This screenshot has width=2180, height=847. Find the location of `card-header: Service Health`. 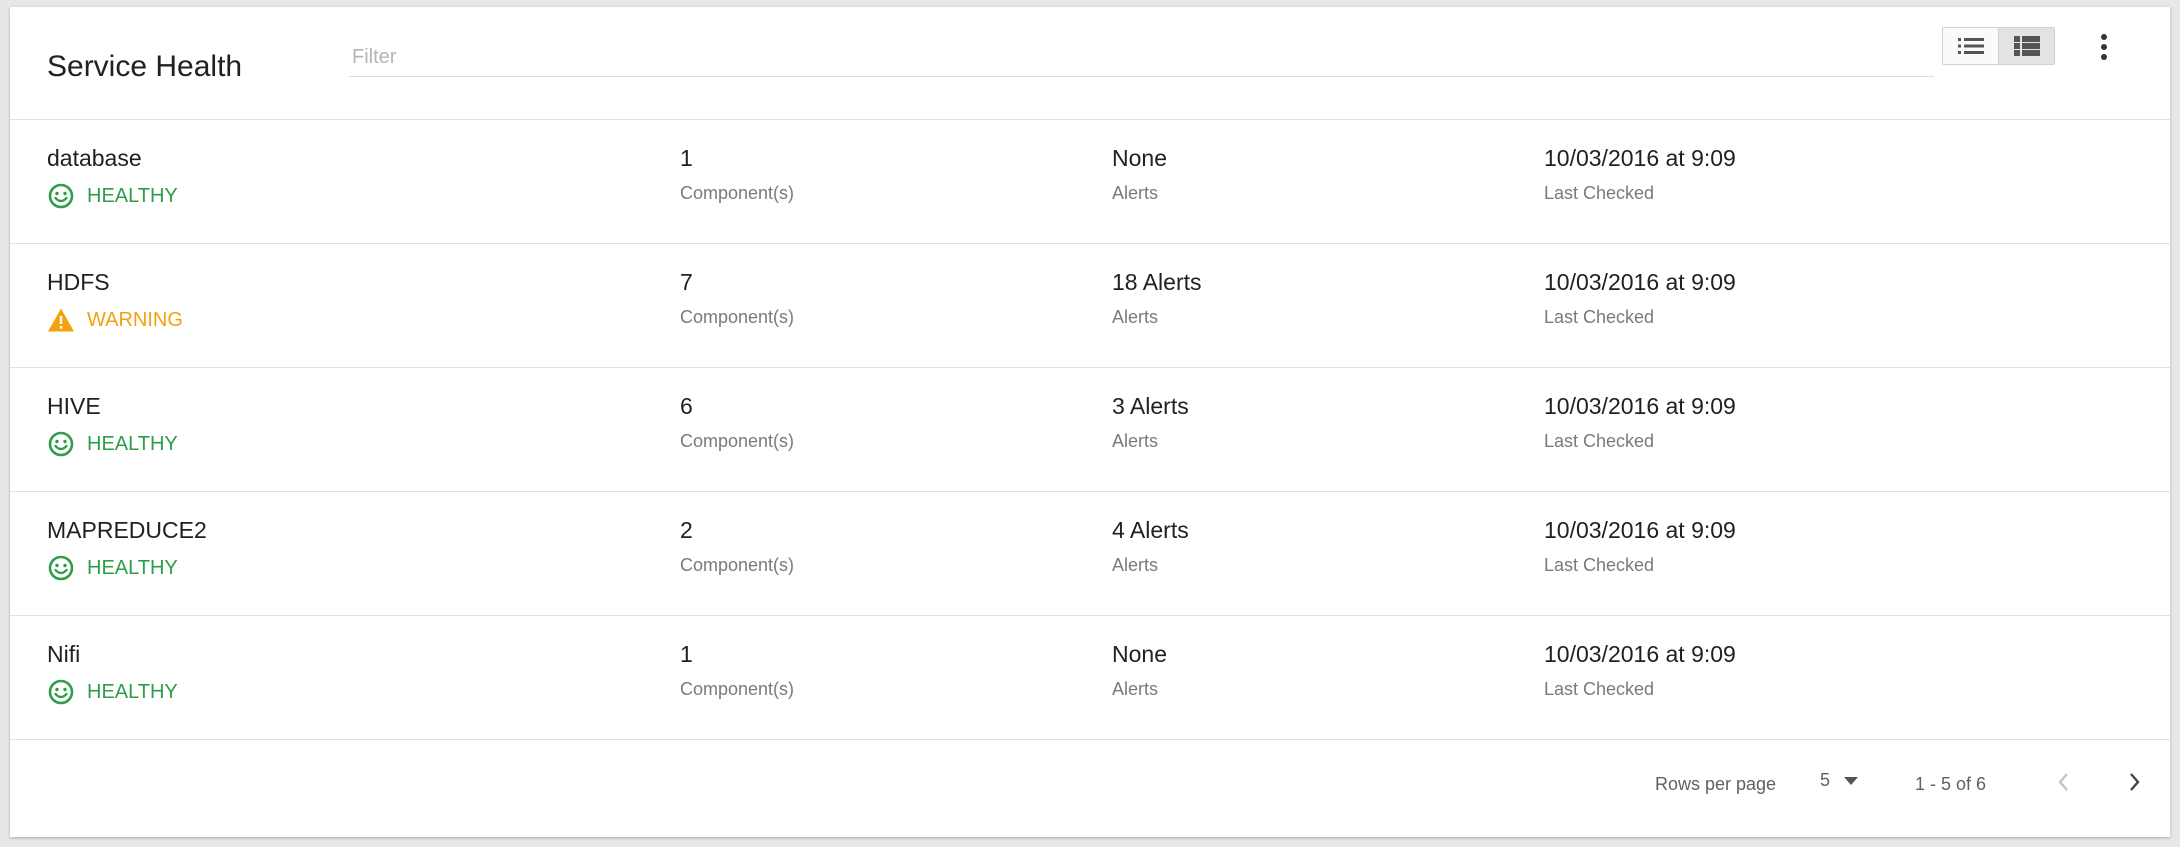

card-header: Service Health is located at coordinates (1090, 63).